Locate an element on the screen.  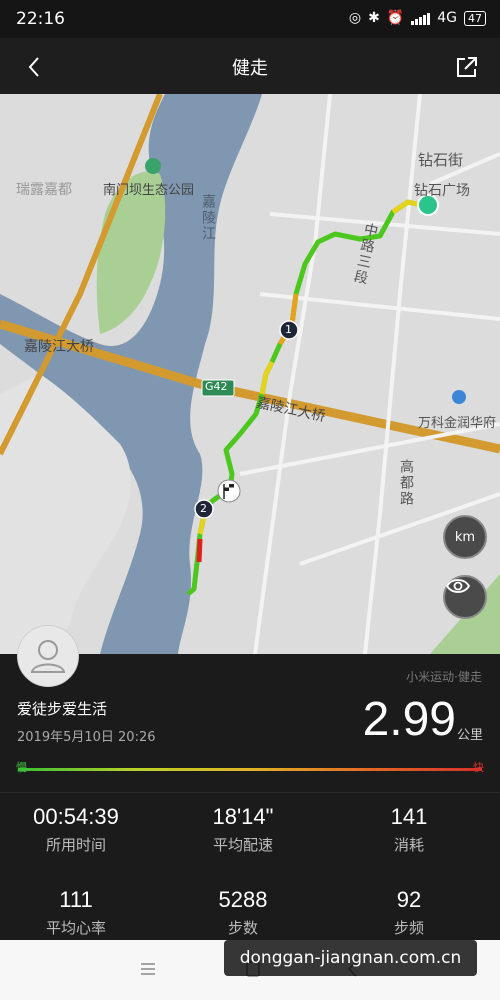
signal-icon is located at coordinates (421, 18).